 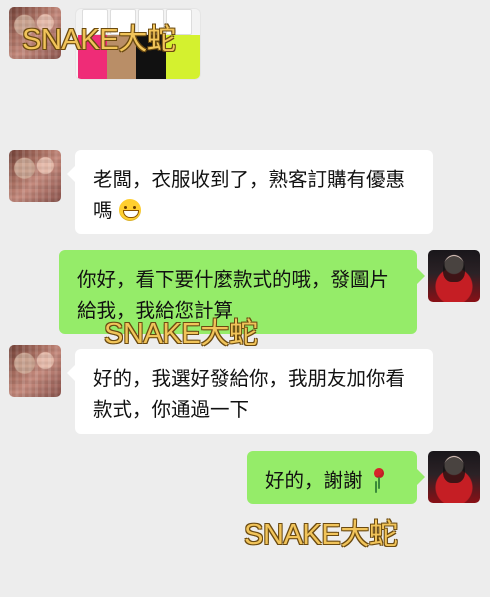 What do you see at coordinates (250, 192) in the screenshot?
I see `message-bubble-incoming: 老闆，衣服收到了，熟客訂購有優惠嗎` at bounding box center [250, 192].